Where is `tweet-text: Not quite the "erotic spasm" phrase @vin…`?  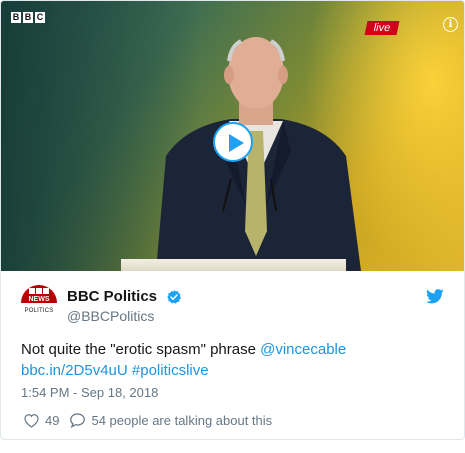
tweet-text: Not quite the "erotic spasm" phrase @vin… is located at coordinates (231, 360).